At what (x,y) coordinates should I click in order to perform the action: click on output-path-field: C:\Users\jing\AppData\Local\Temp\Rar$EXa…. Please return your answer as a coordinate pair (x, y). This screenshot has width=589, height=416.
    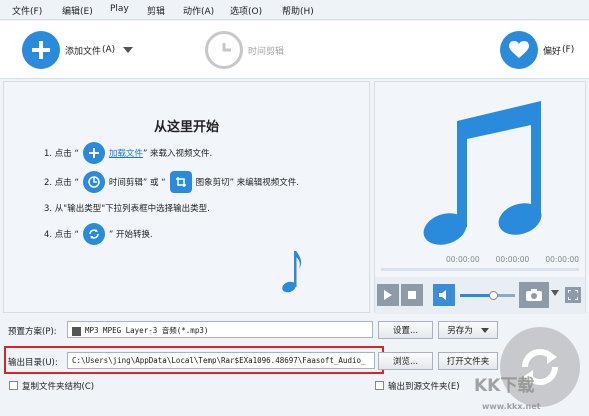
    Looking at the image, I should click on (221, 360).